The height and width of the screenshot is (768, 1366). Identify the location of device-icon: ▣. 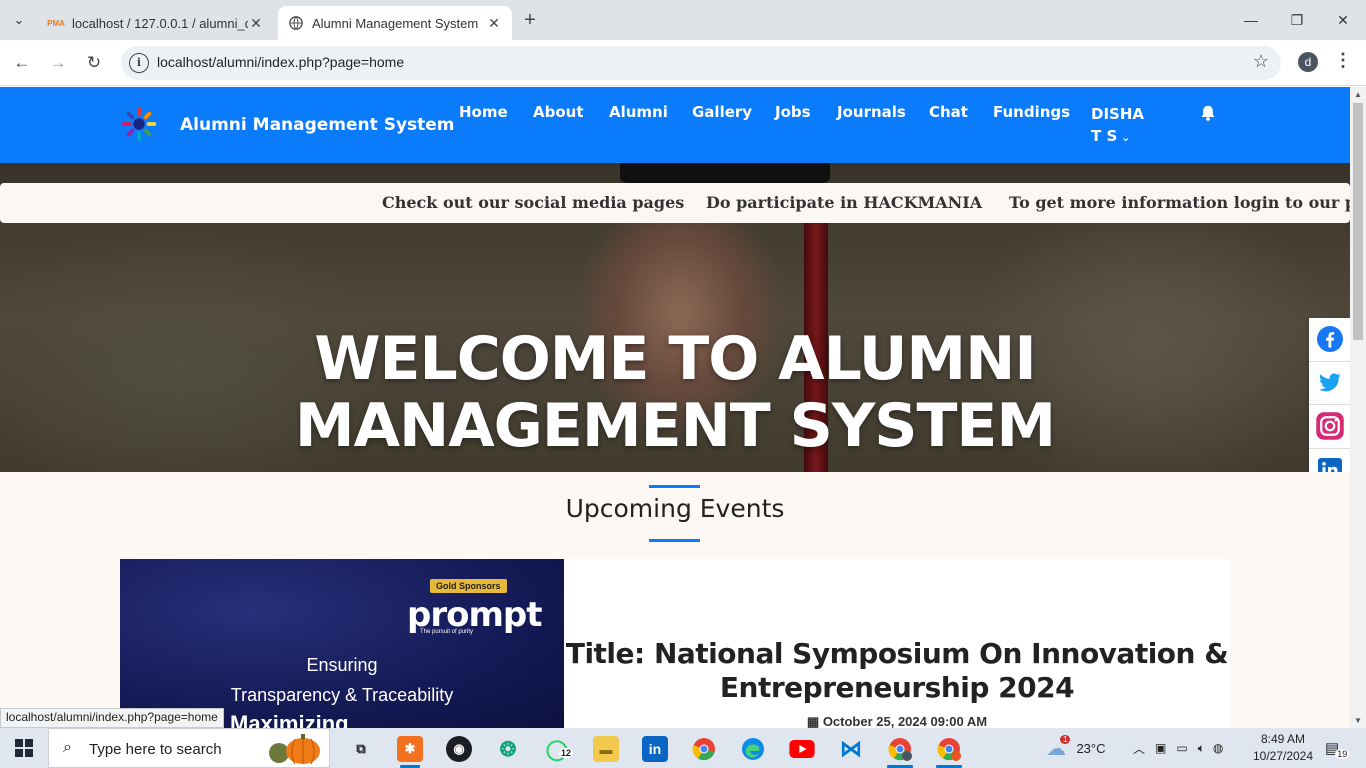
(1160, 748).